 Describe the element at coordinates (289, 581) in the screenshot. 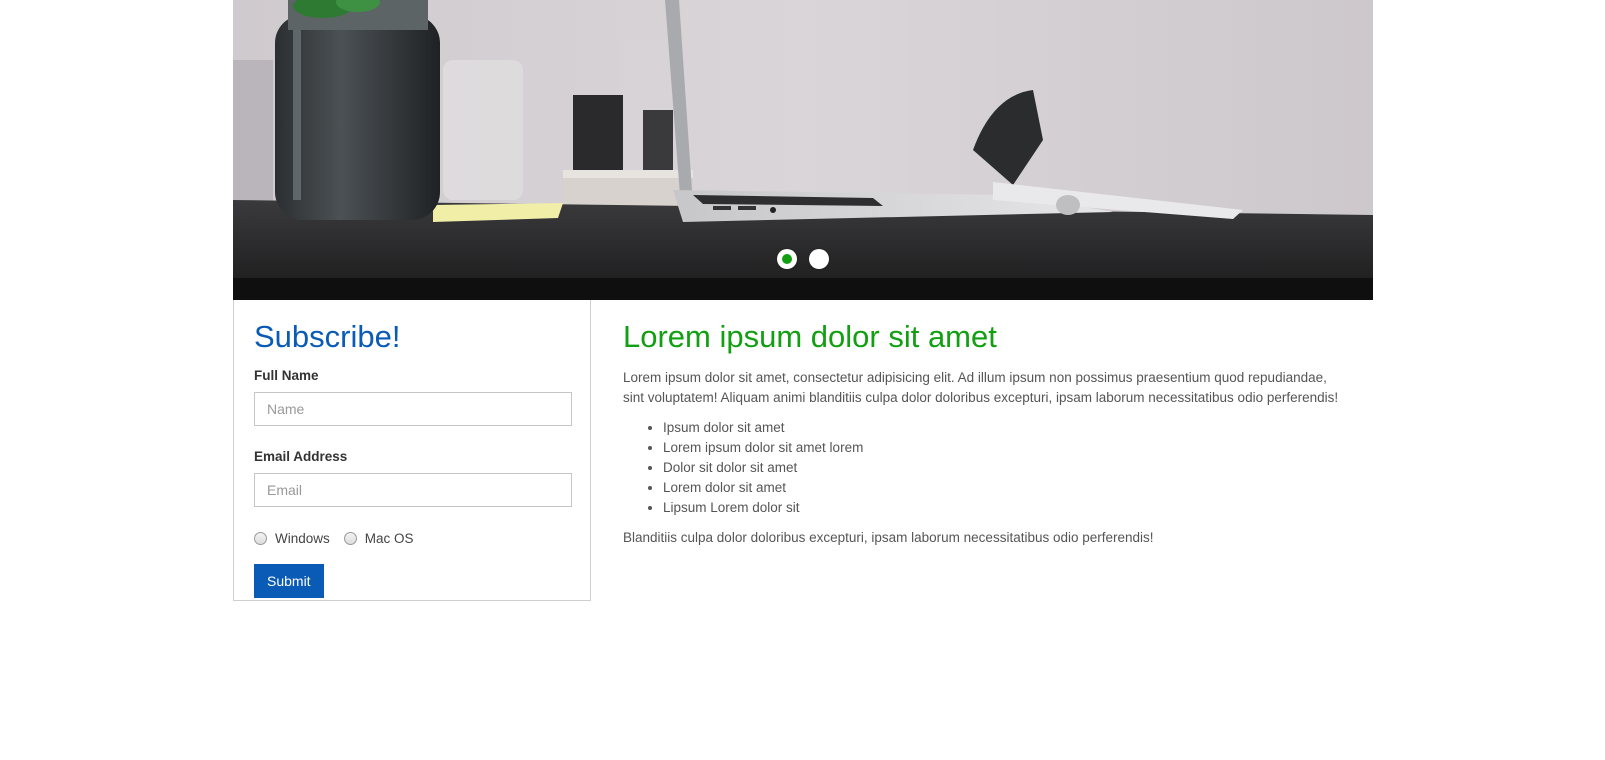

I see `submit-button: Submit` at that location.